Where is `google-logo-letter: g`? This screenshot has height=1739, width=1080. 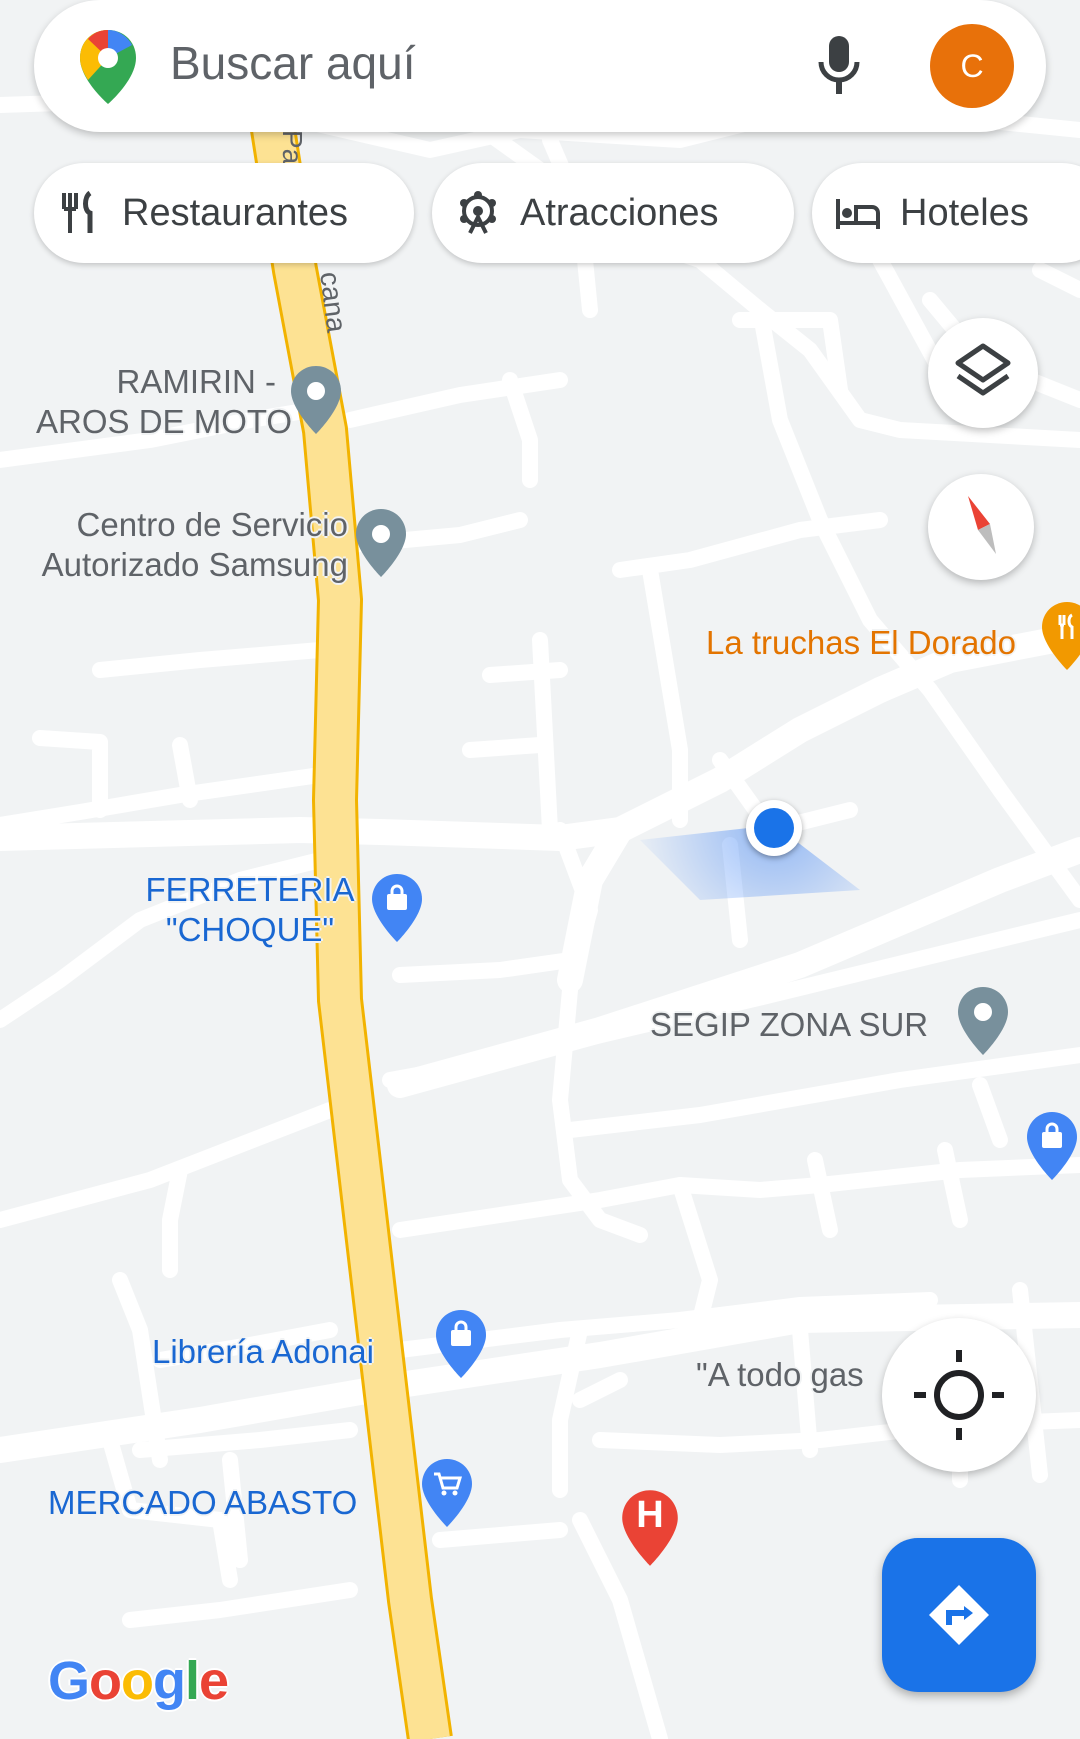 google-logo-letter: g is located at coordinates (169, 1681).